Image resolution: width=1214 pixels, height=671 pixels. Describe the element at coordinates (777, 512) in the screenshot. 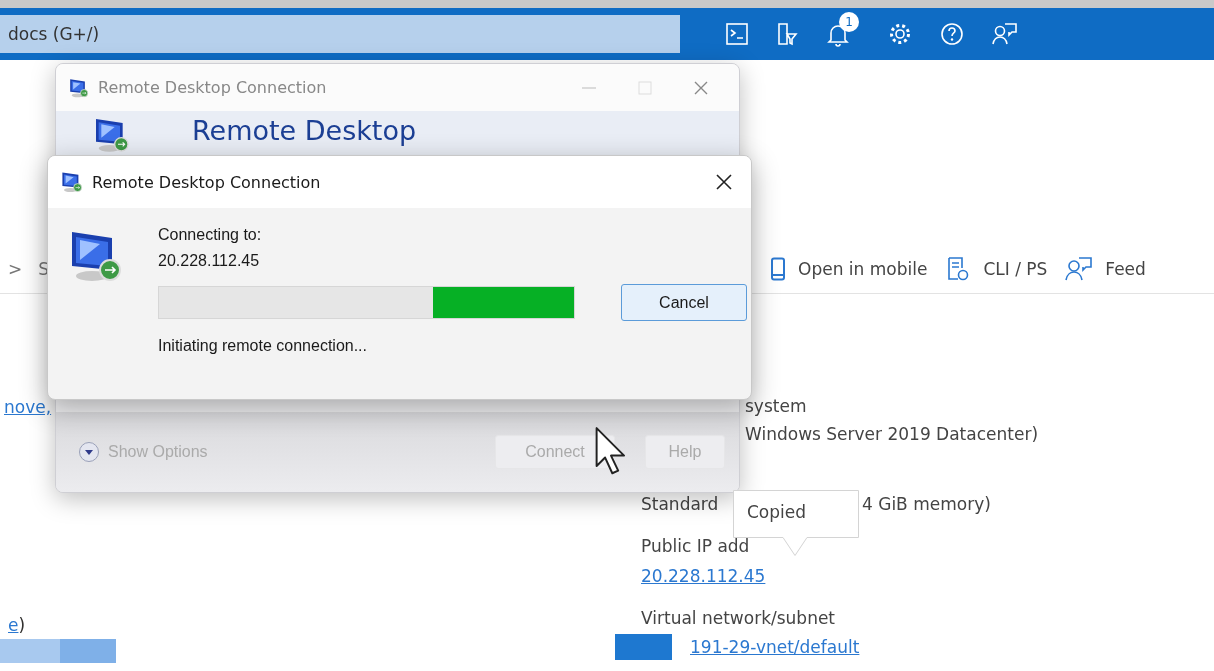

I see `tooltip-text: Copied` at that location.